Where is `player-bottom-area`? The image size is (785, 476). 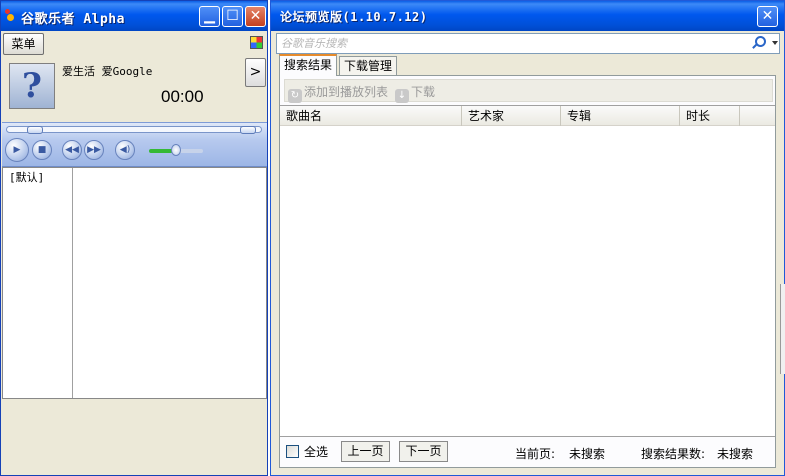 player-bottom-area is located at coordinates (134, 437).